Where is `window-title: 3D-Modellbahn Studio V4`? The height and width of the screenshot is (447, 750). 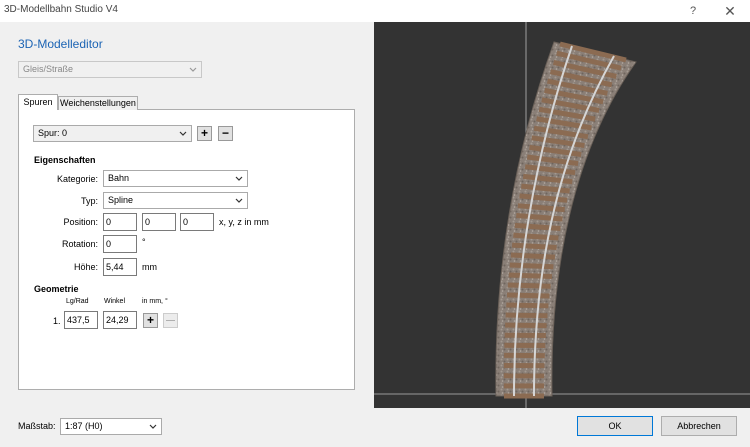 window-title: 3D-Modellbahn Studio V4 is located at coordinates (61, 9).